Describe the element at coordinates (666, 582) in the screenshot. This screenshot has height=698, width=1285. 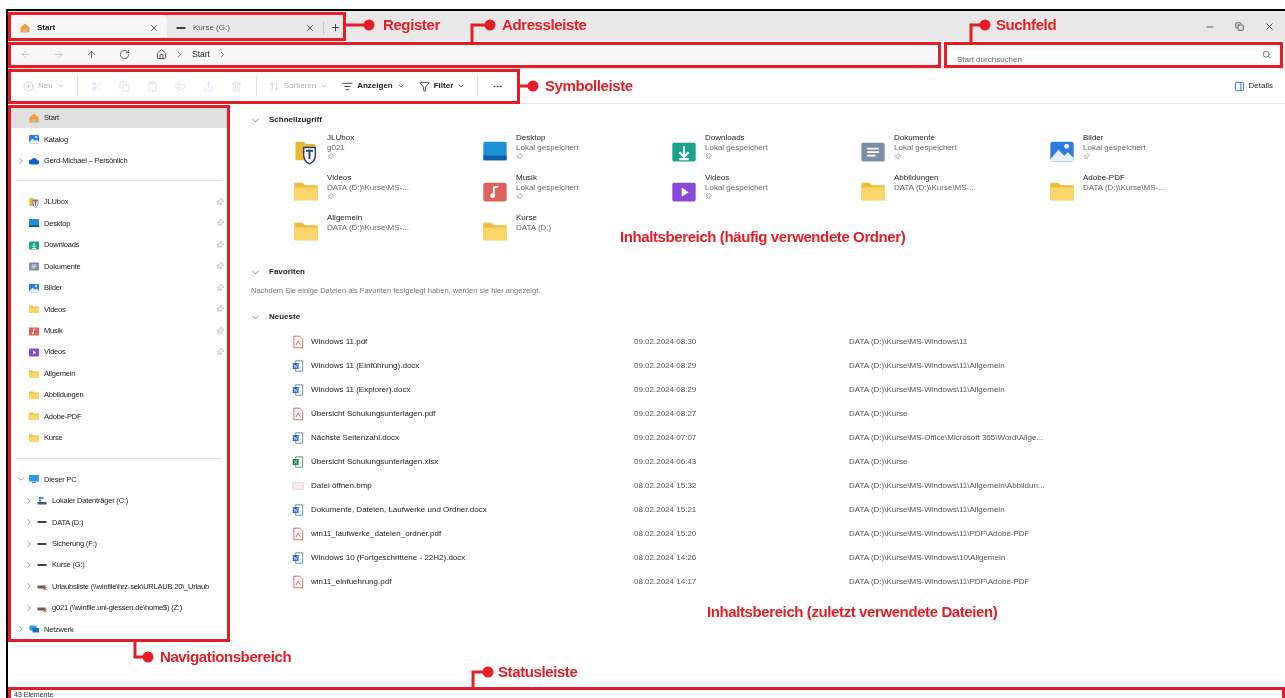
I see `file-date: 08.02.2024 14:17` at that location.